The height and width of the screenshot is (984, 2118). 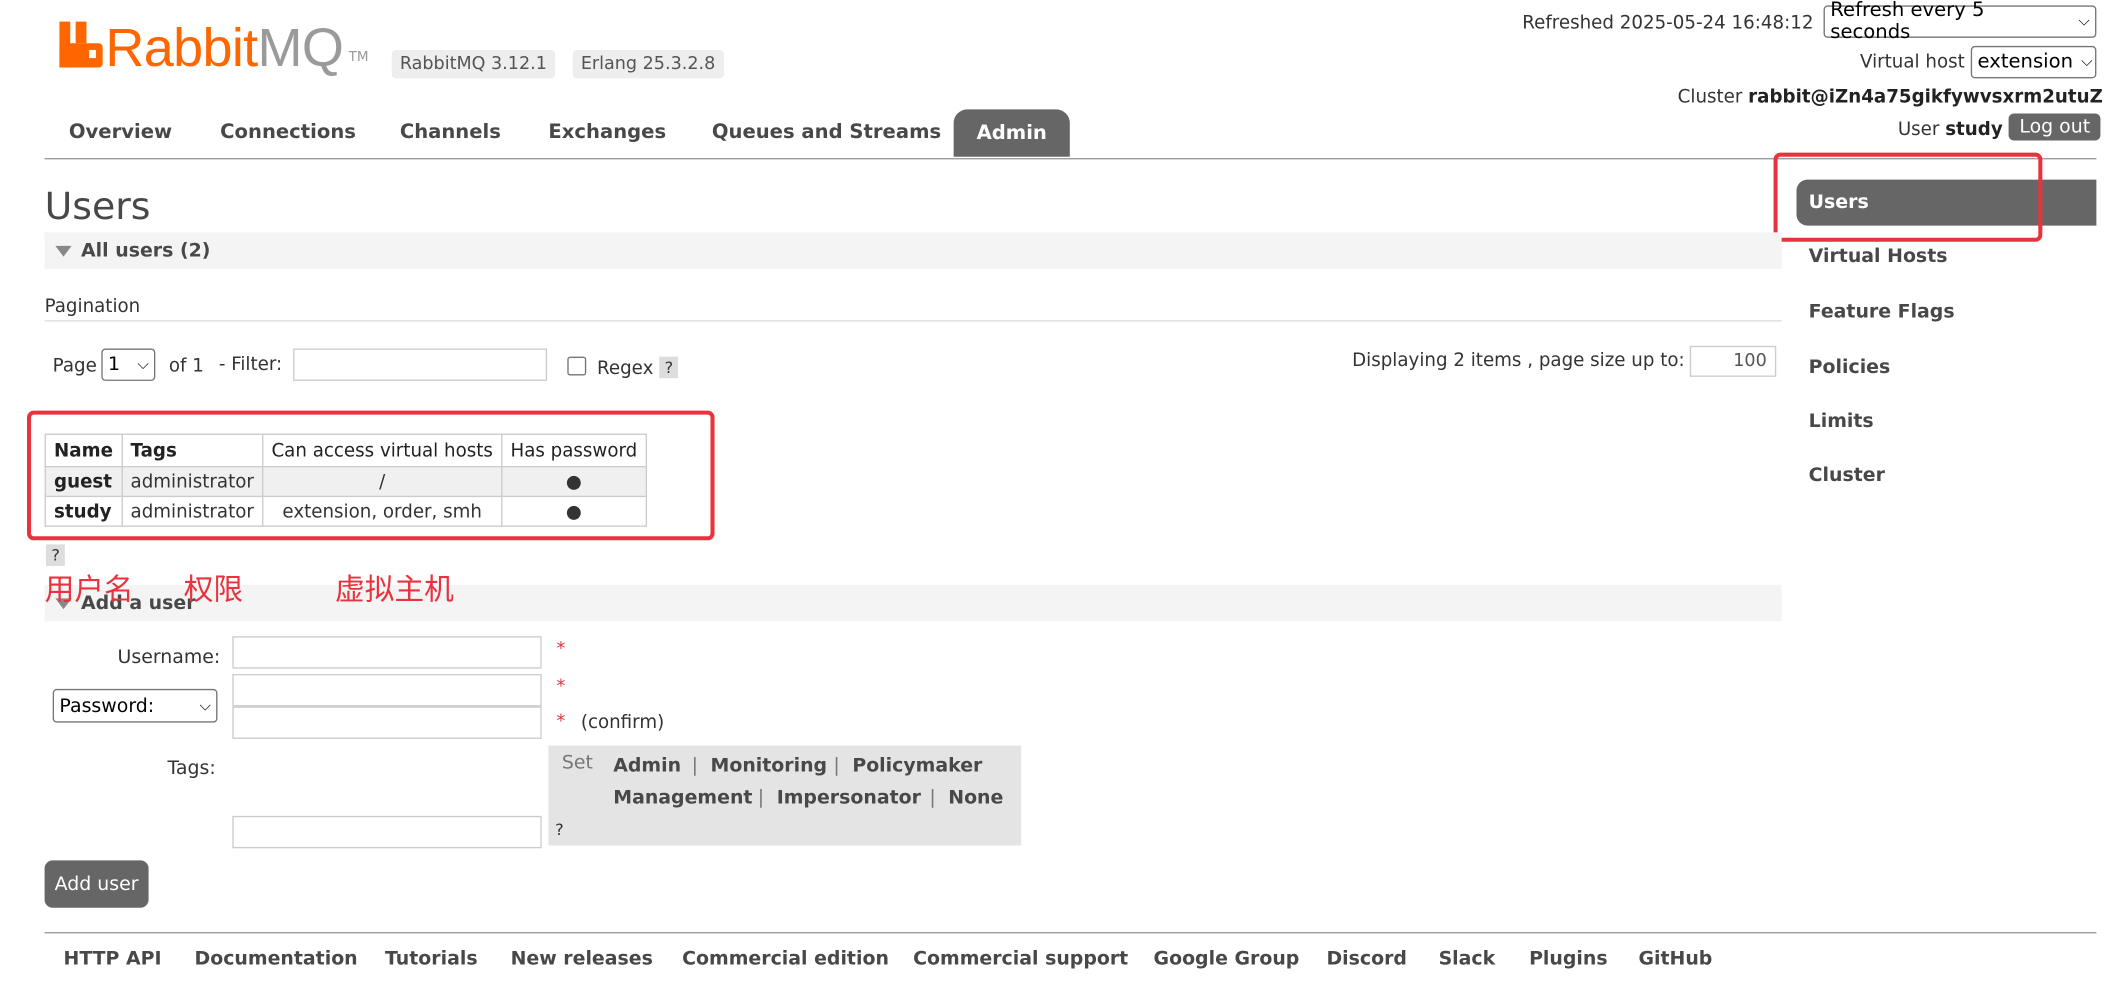 I want to click on pagination-heading: Pagination, so click(x=92, y=306).